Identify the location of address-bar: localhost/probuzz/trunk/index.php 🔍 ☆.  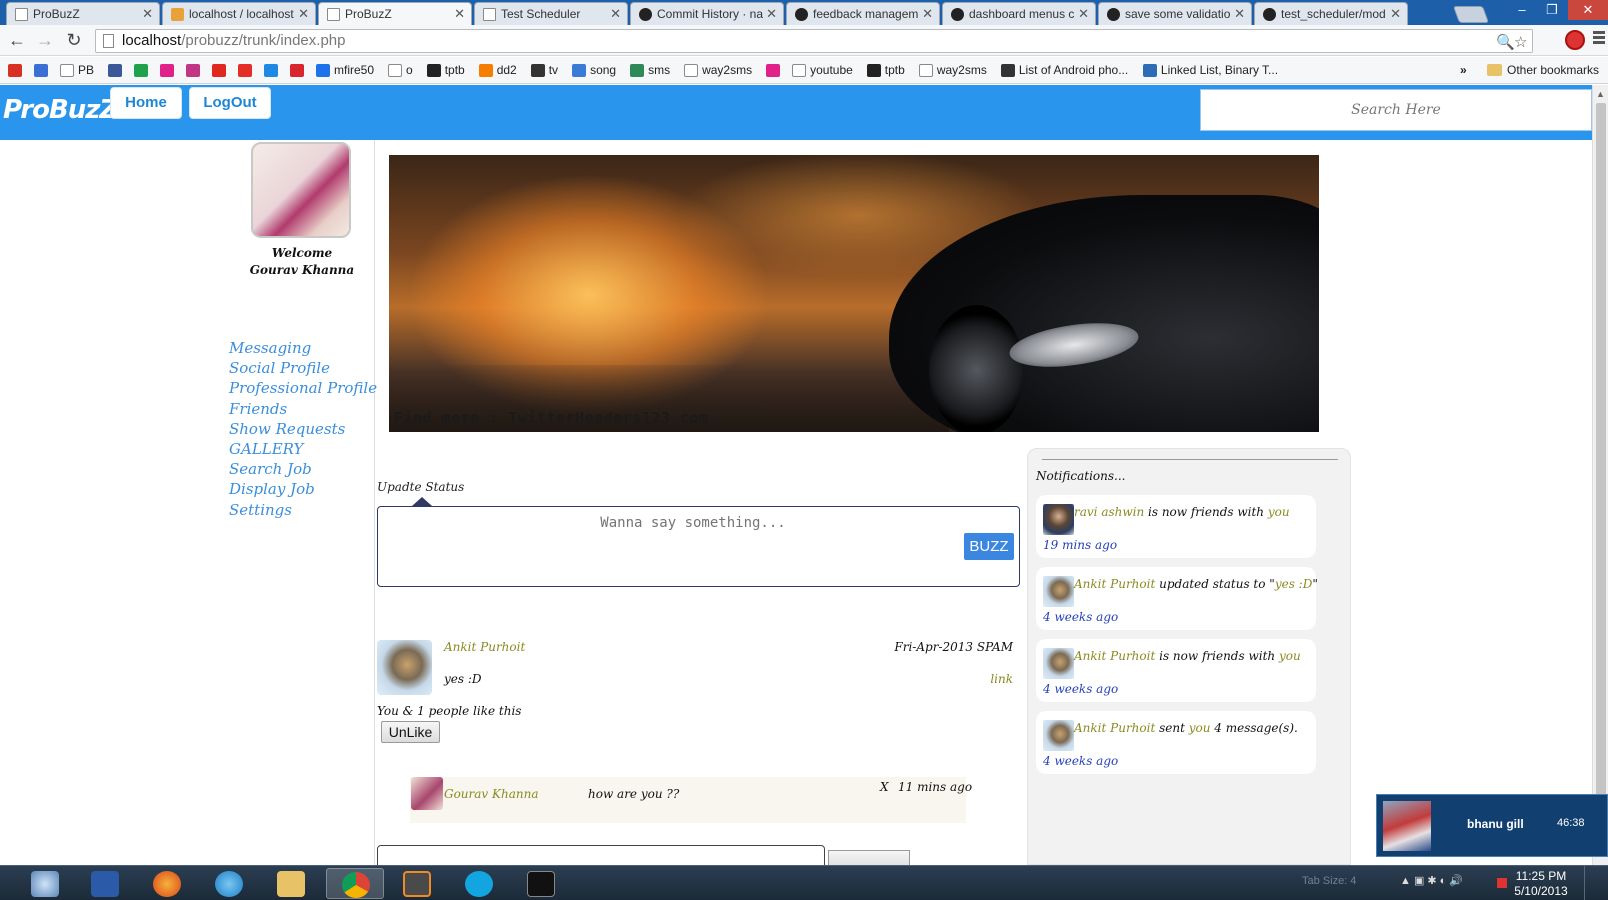
(814, 41).